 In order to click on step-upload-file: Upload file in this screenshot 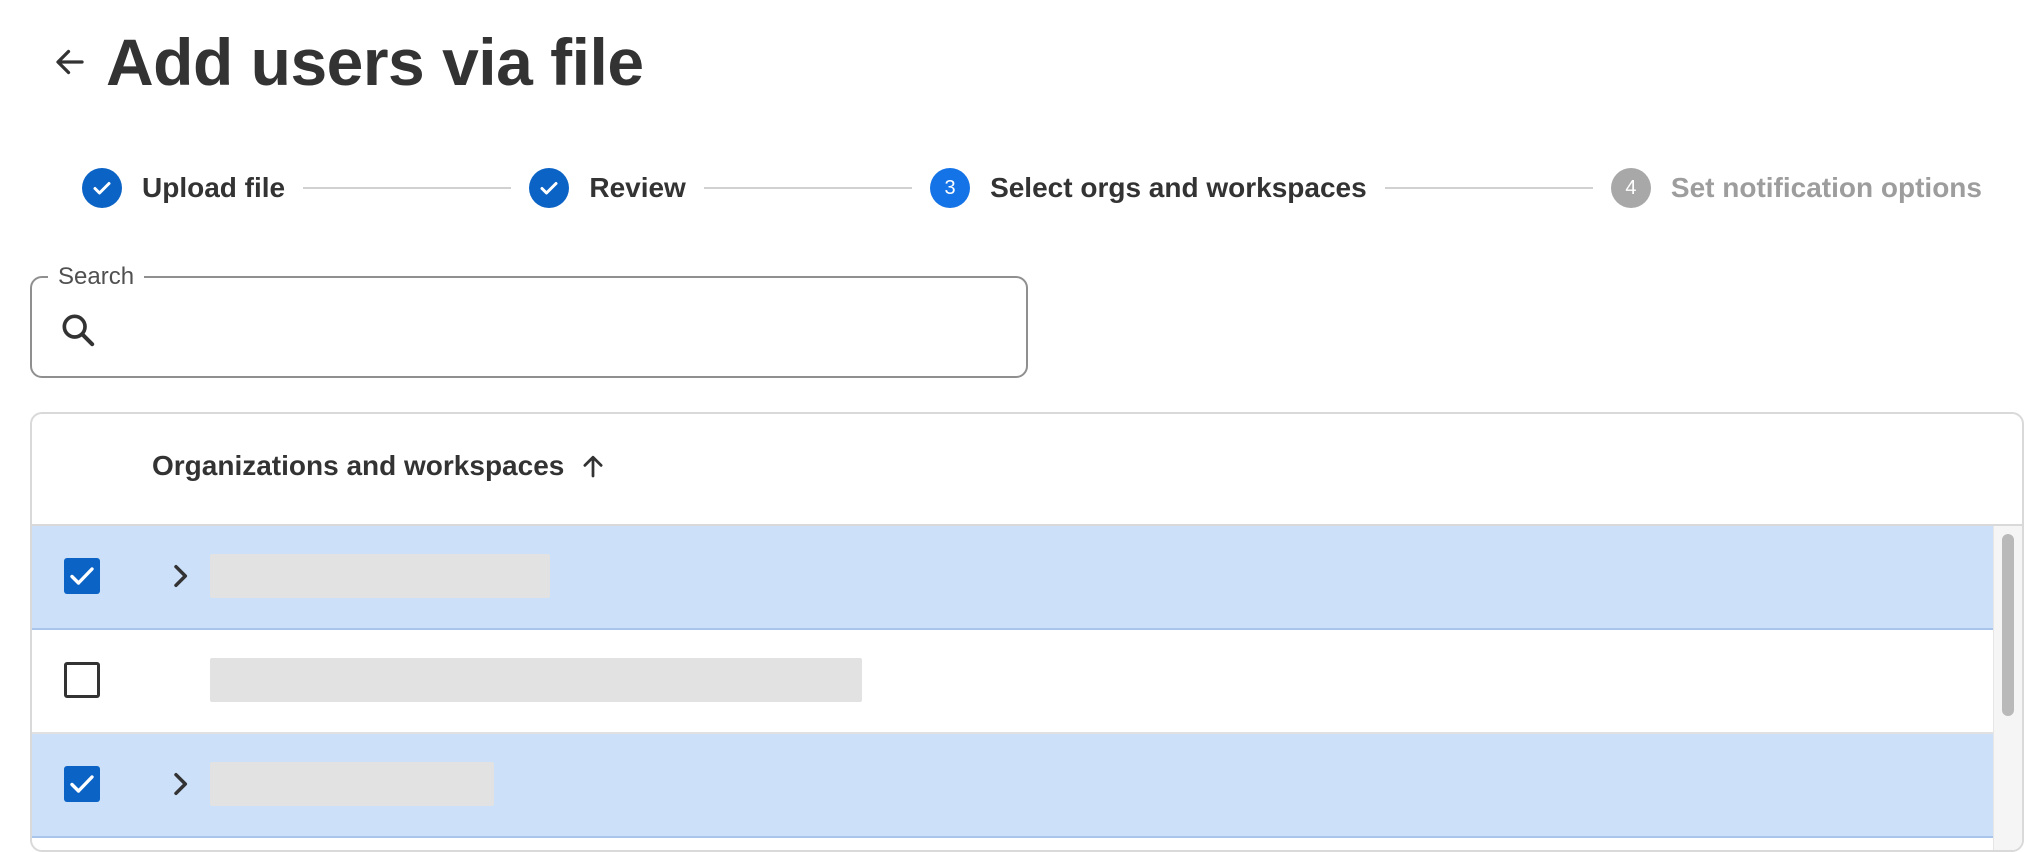, I will do `click(183, 188)`.